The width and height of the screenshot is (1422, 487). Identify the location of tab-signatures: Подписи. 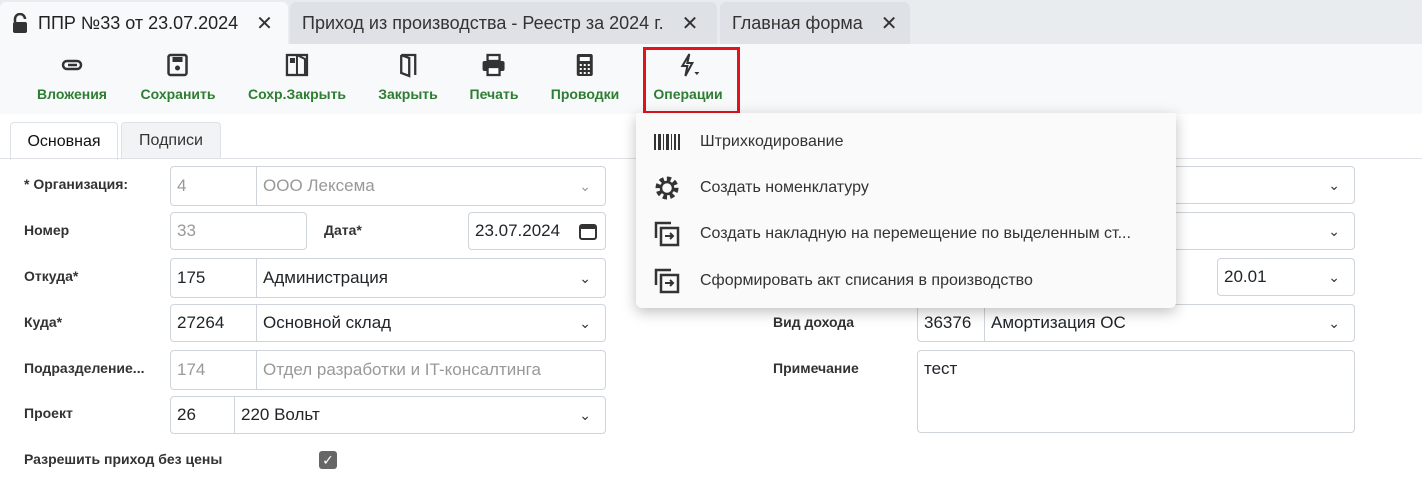
(171, 140).